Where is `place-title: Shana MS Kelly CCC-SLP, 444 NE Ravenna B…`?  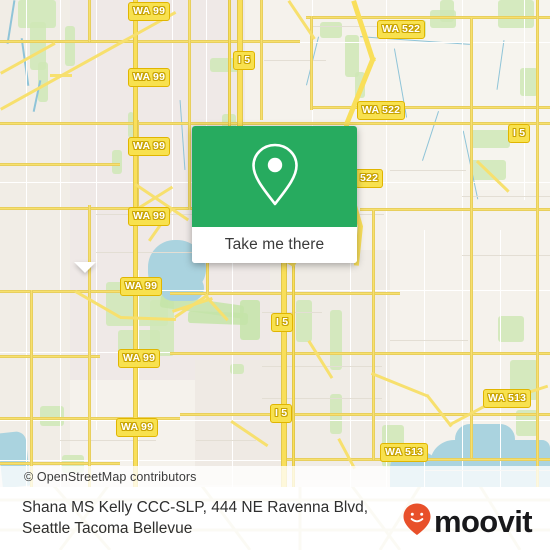
place-title: Shana MS Kelly CCC-SLP, 444 NE Ravenna B… is located at coordinates (197, 518).